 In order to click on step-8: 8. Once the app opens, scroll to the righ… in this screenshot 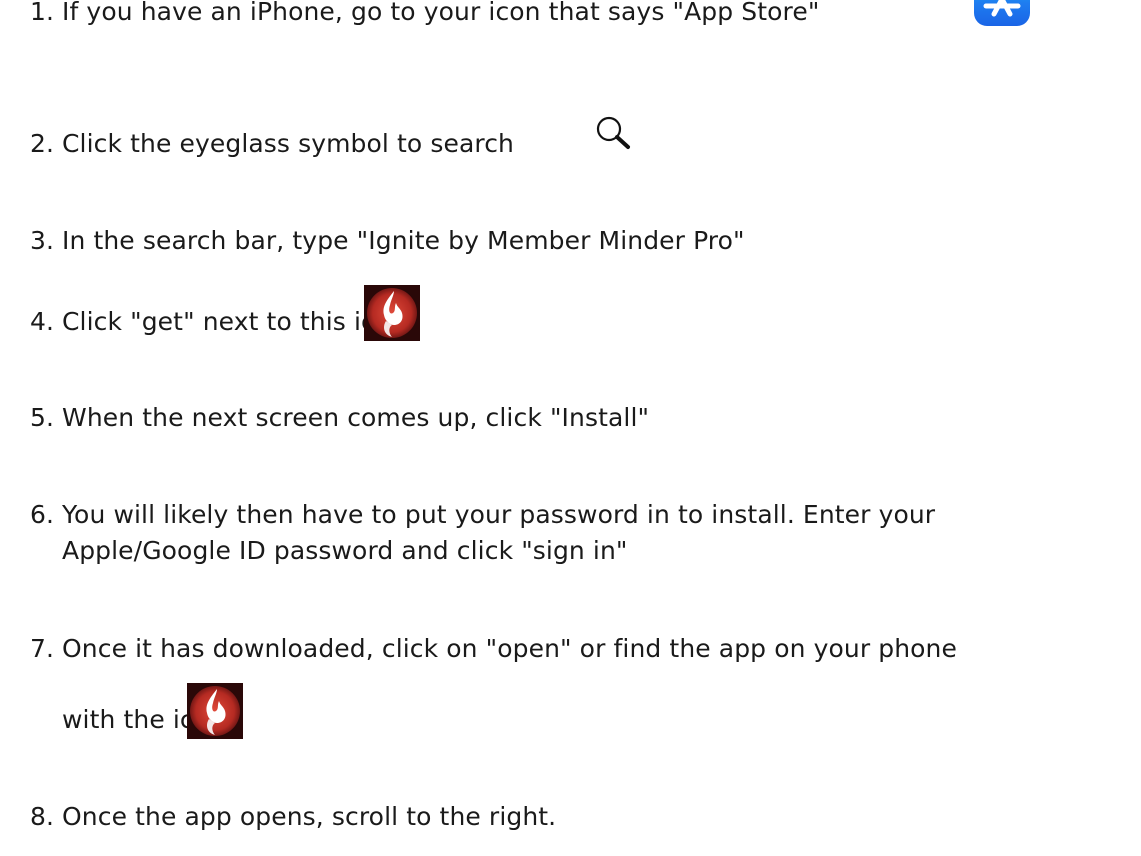, I will do `click(293, 817)`.